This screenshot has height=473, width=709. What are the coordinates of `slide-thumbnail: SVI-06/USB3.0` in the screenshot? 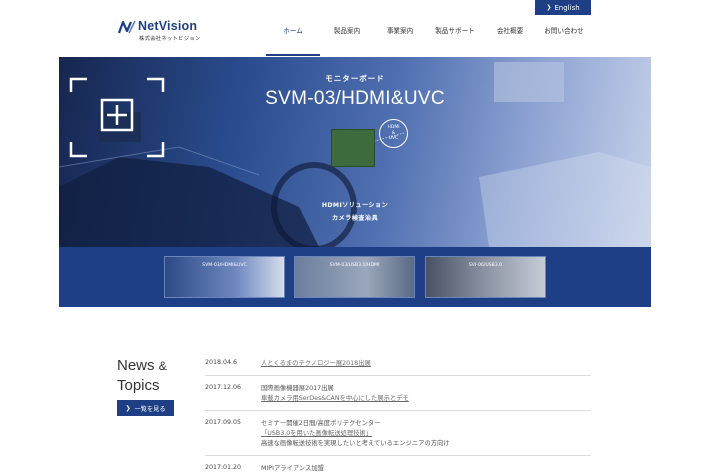 It's located at (485, 277).